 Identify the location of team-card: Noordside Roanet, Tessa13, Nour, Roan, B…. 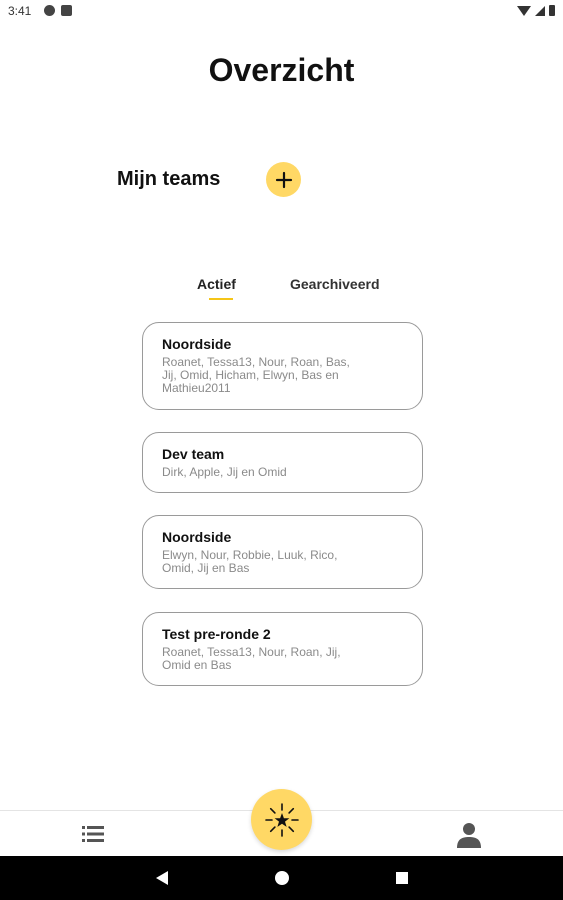
(282, 366).